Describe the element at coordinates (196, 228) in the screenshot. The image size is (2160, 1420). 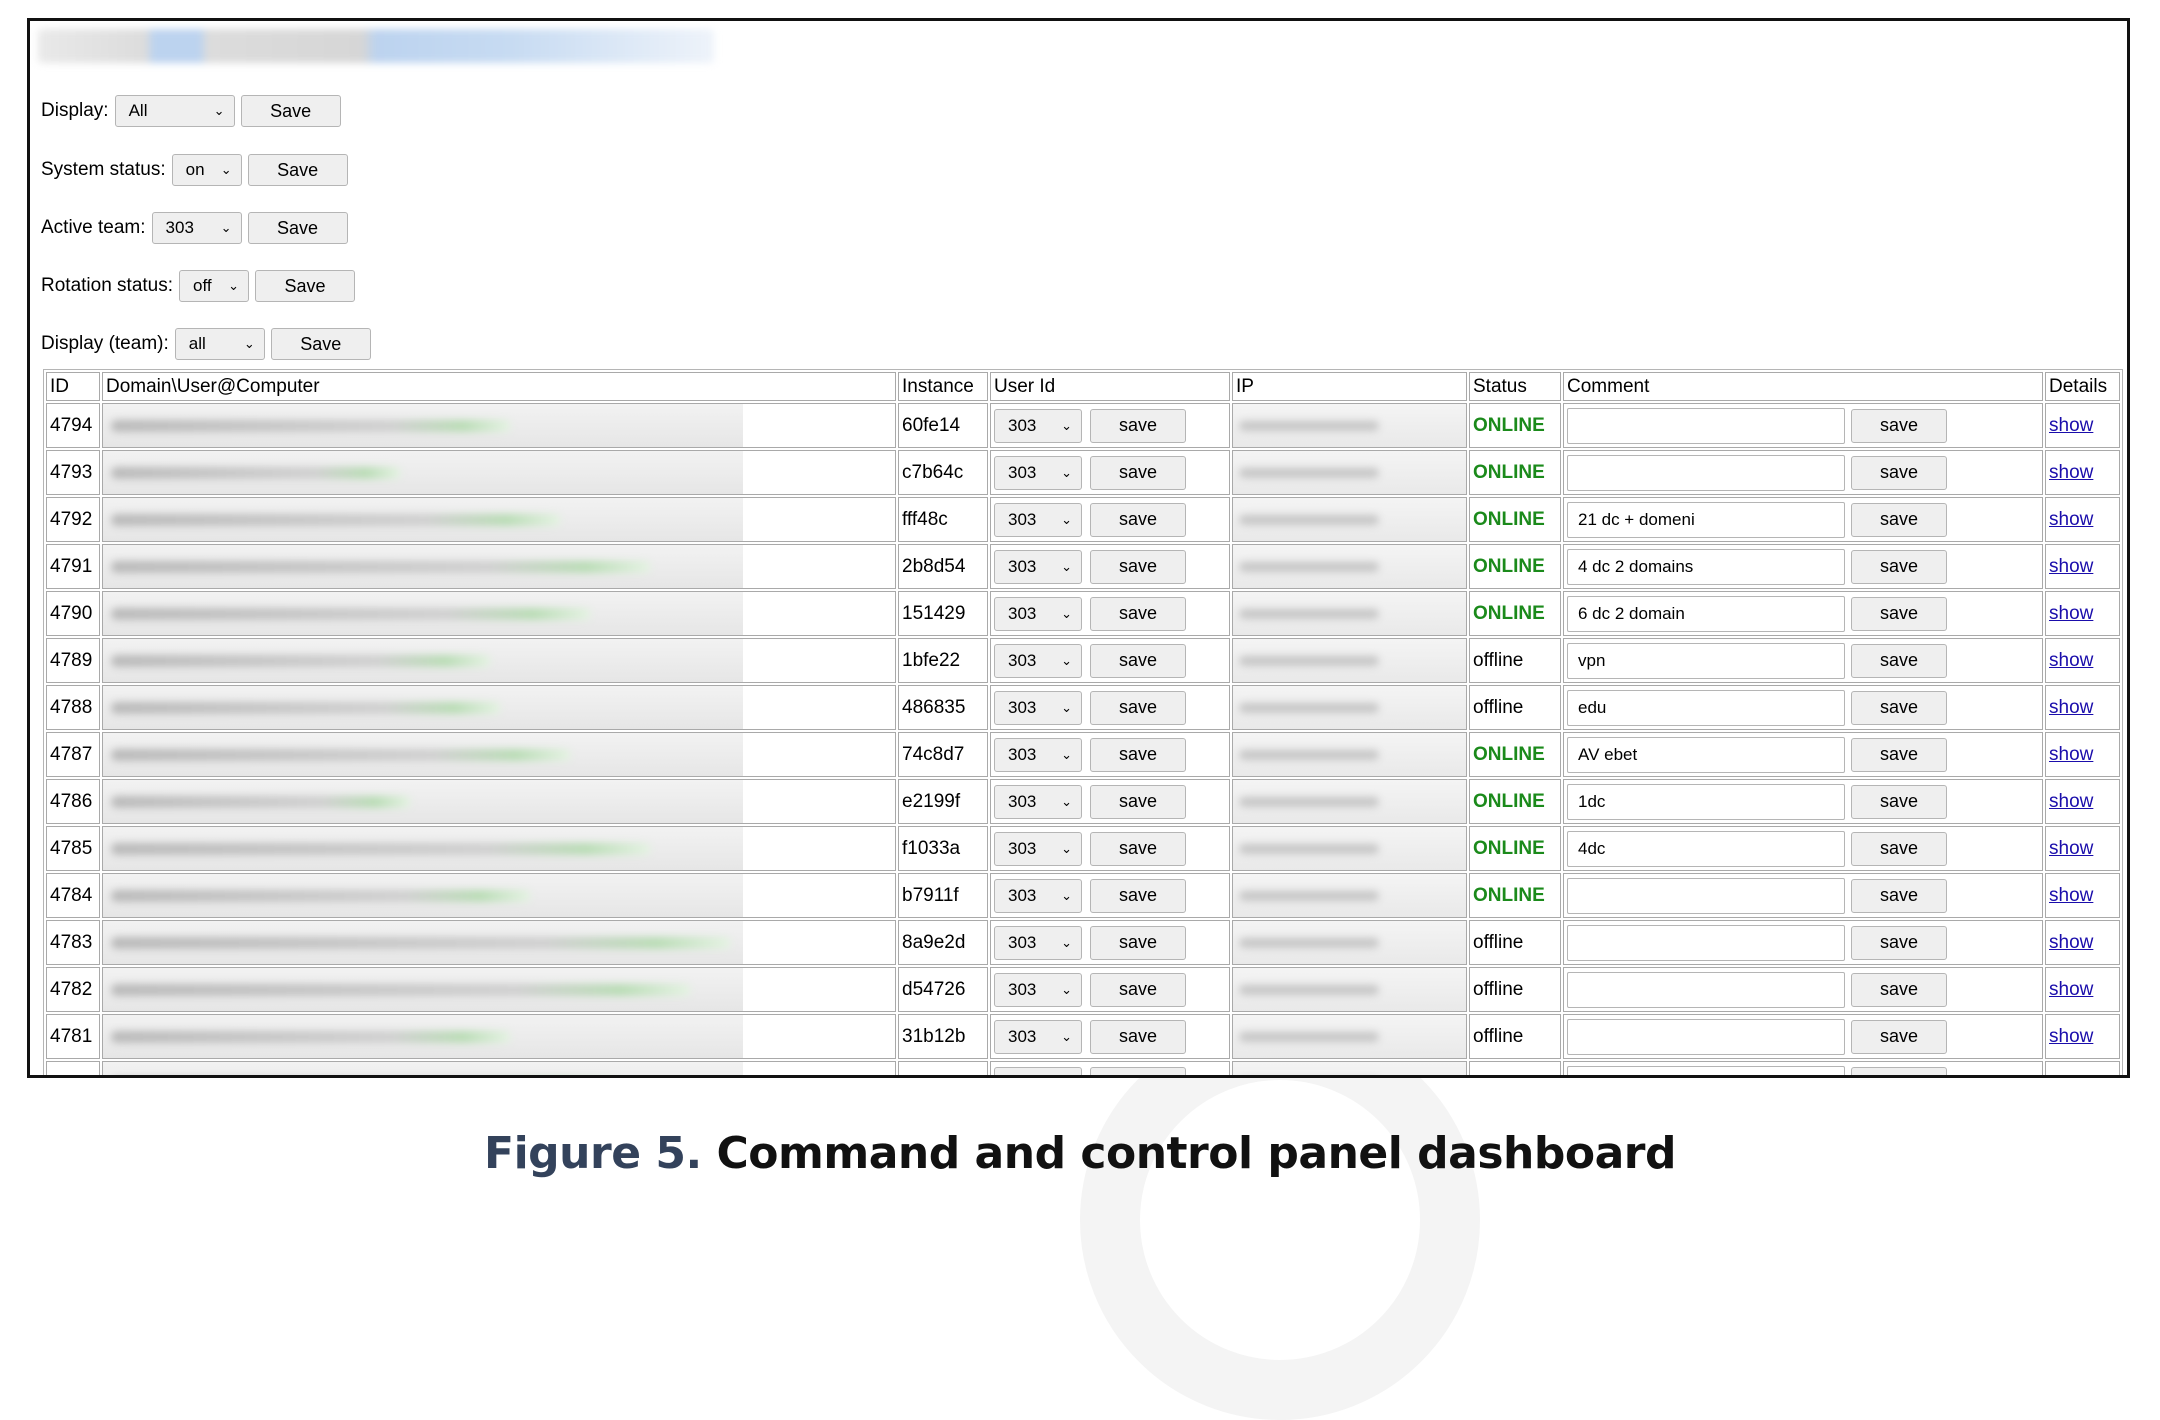
I see `active-team-select: 303 ⌄` at that location.